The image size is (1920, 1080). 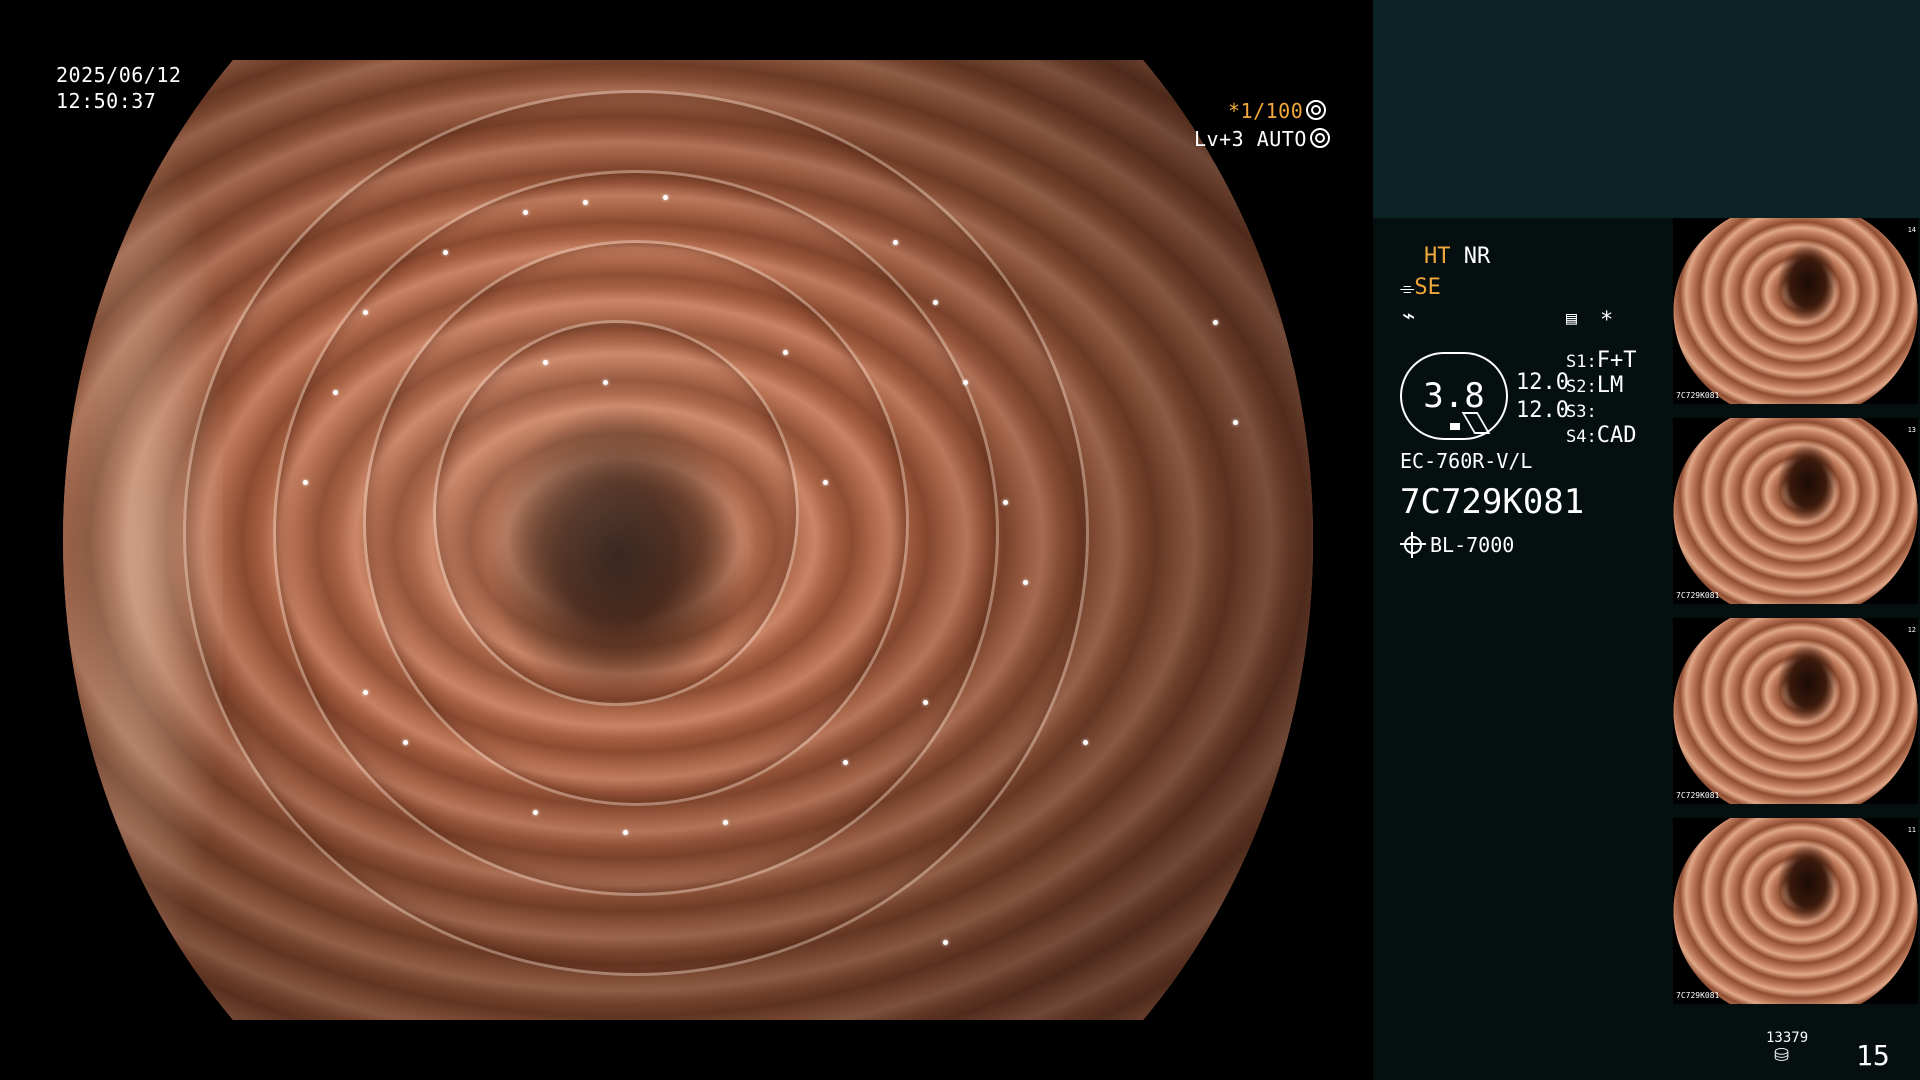 What do you see at coordinates (1437, 256) in the screenshot?
I see `ht-indicator: HT` at bounding box center [1437, 256].